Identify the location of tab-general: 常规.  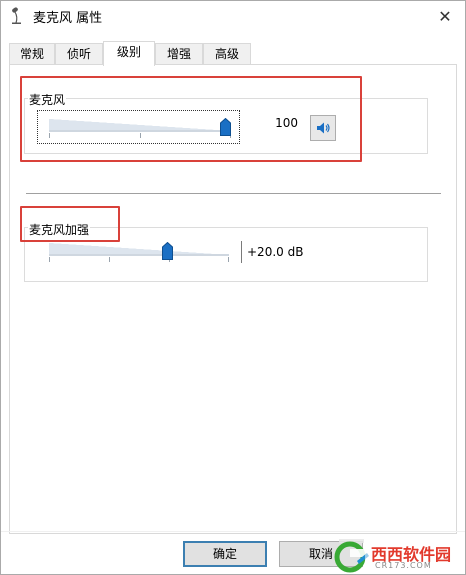
(32, 54).